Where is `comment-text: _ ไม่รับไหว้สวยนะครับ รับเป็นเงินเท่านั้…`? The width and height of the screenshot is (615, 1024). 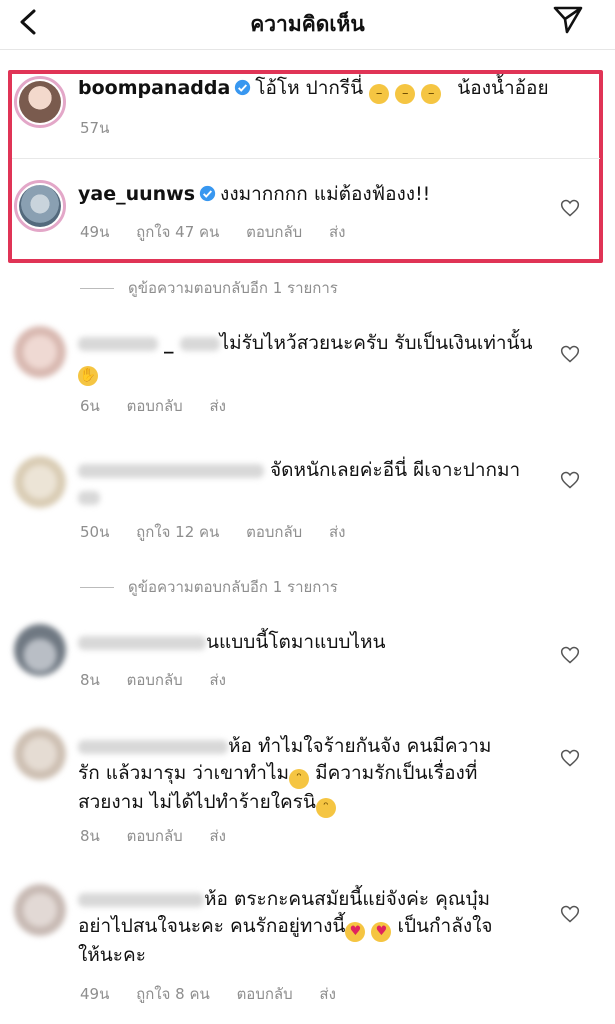 comment-text: _ ไม่รับไหว้สวยนะครับ รับเป็นเงินเท่านั้… is located at coordinates (305, 358).